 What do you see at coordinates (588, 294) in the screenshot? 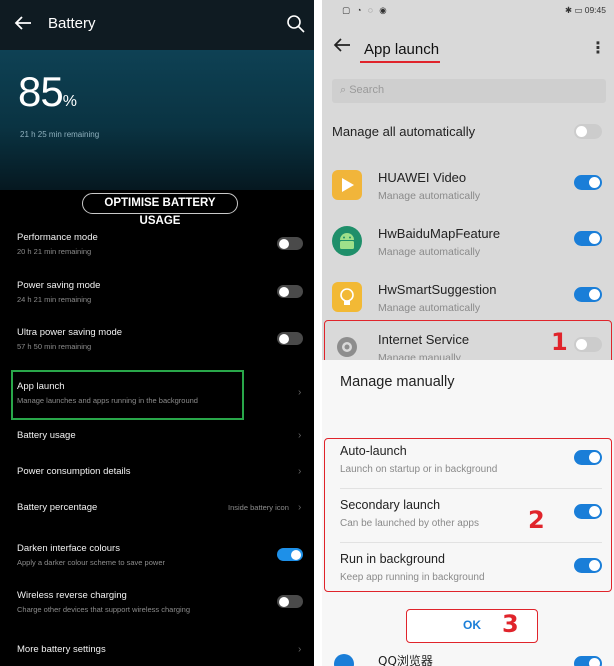
I see `hwsmartsuggestion-toggle` at bounding box center [588, 294].